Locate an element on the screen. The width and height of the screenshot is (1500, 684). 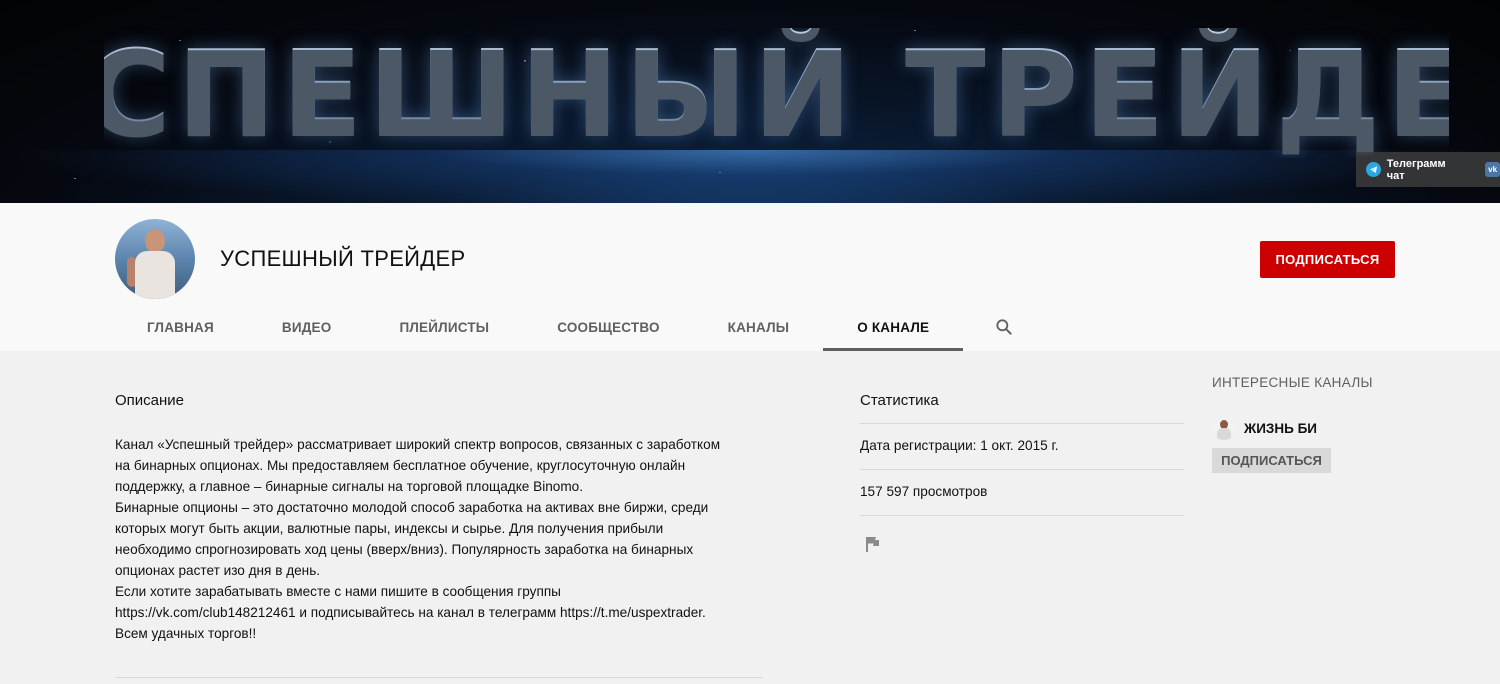
tab-channels: КАНАЛЫ is located at coordinates (759, 327).